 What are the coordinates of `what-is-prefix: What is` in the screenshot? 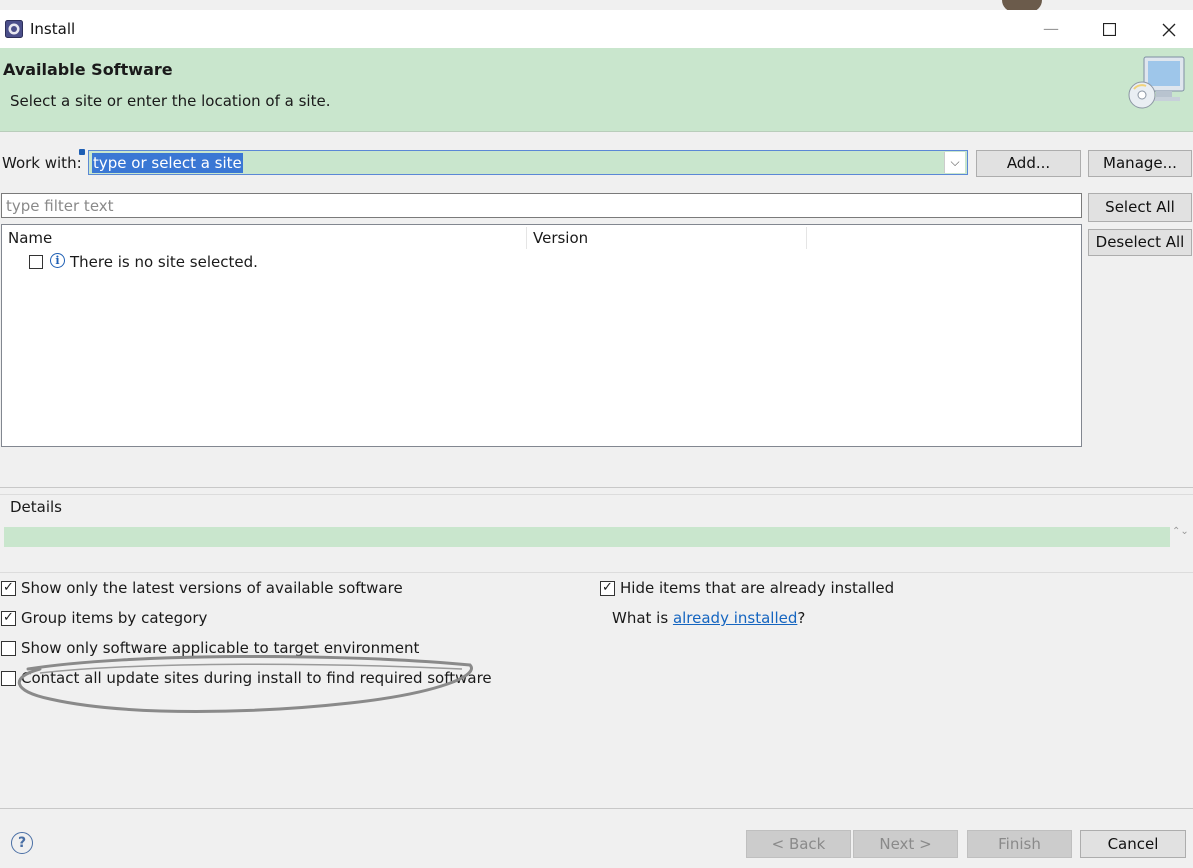 It's located at (642, 618).